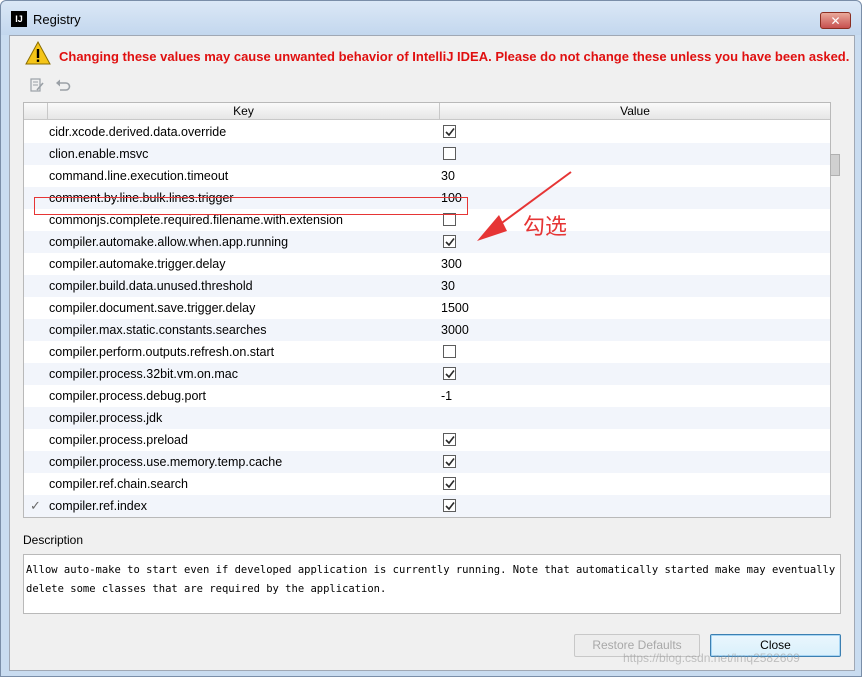 This screenshot has height=677, width=862. What do you see at coordinates (427, 484) in the screenshot?
I see `table-row: compiler.ref.chain.search` at bounding box center [427, 484].